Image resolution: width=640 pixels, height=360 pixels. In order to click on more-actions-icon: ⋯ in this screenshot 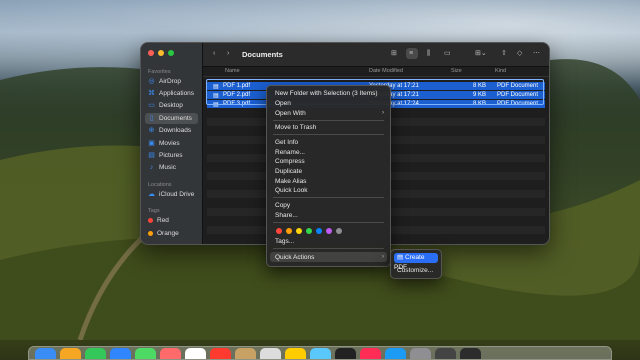, I will do `click(536, 54)`.